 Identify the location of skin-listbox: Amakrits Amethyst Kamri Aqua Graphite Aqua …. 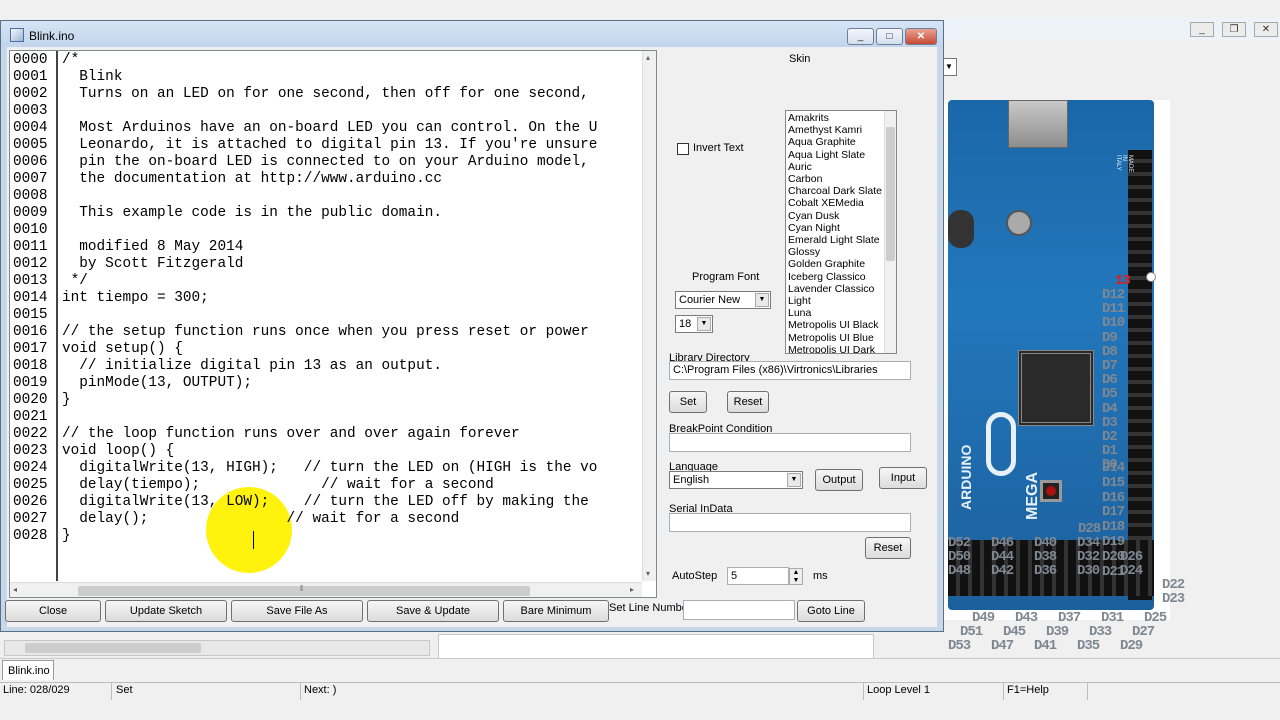
(841, 232).